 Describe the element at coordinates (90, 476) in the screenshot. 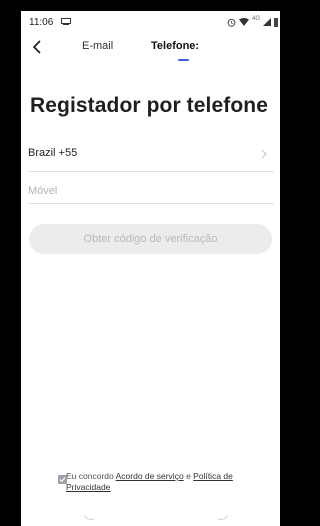

I see `agreement-prefix: Eu concordo` at that location.